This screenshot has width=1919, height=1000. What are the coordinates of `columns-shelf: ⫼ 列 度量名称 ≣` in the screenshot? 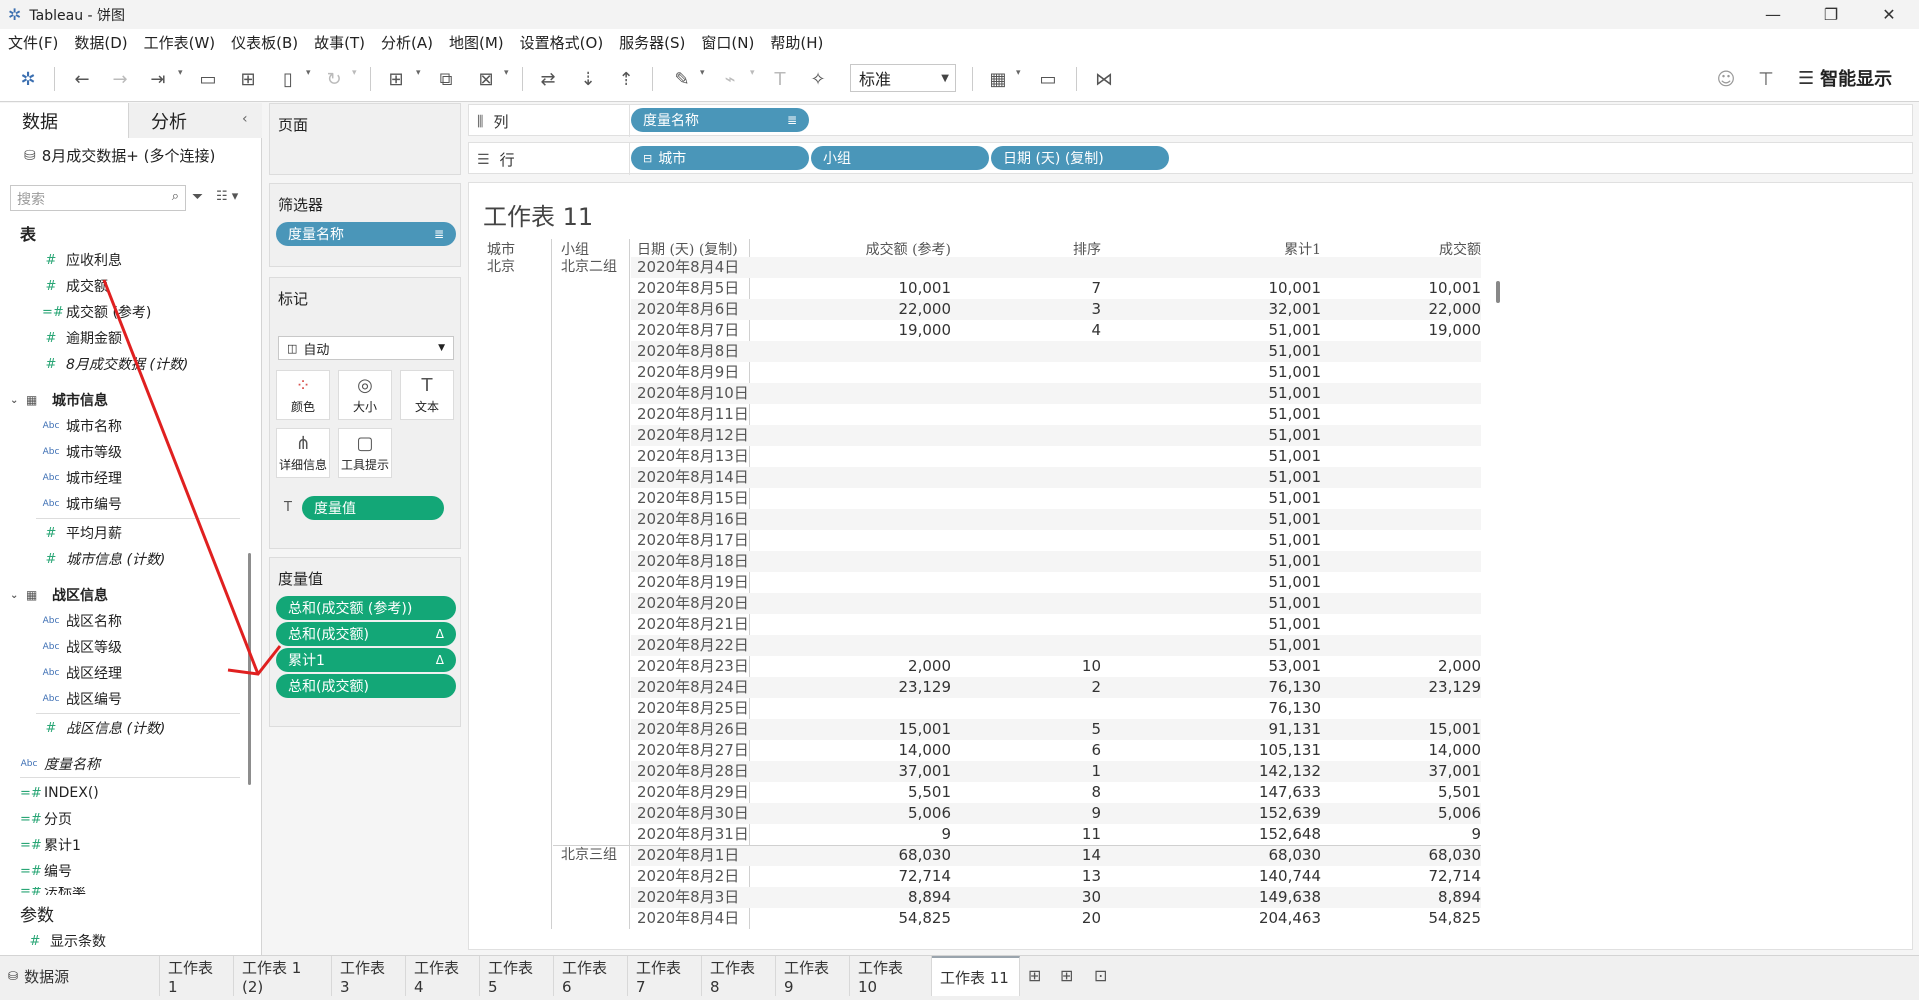 It's located at (1190, 120).